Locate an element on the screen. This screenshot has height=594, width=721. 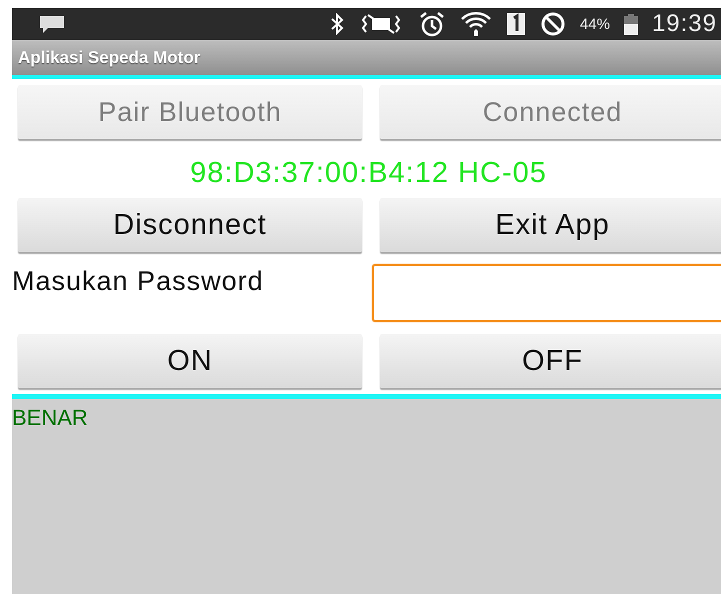
battery-icon is located at coordinates (631, 24).